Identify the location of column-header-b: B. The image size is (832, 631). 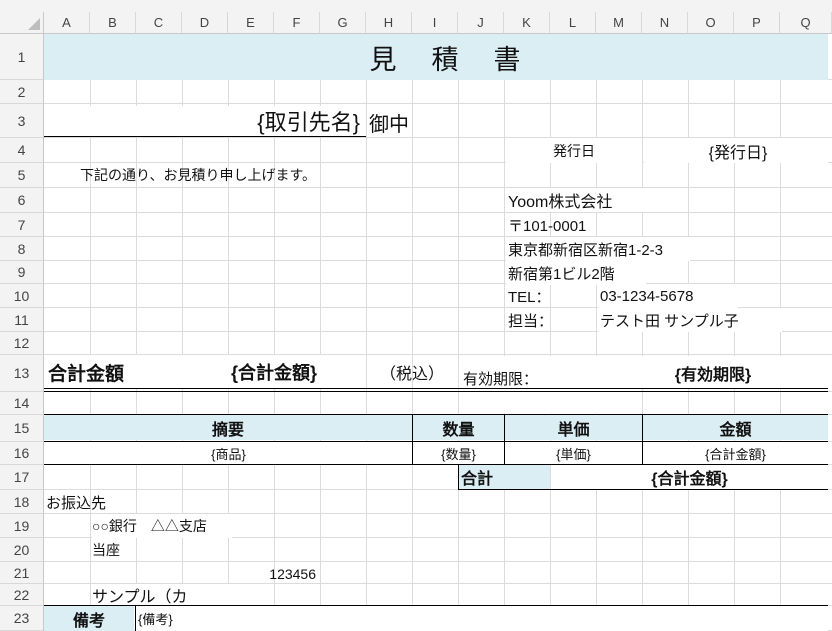
(113, 23).